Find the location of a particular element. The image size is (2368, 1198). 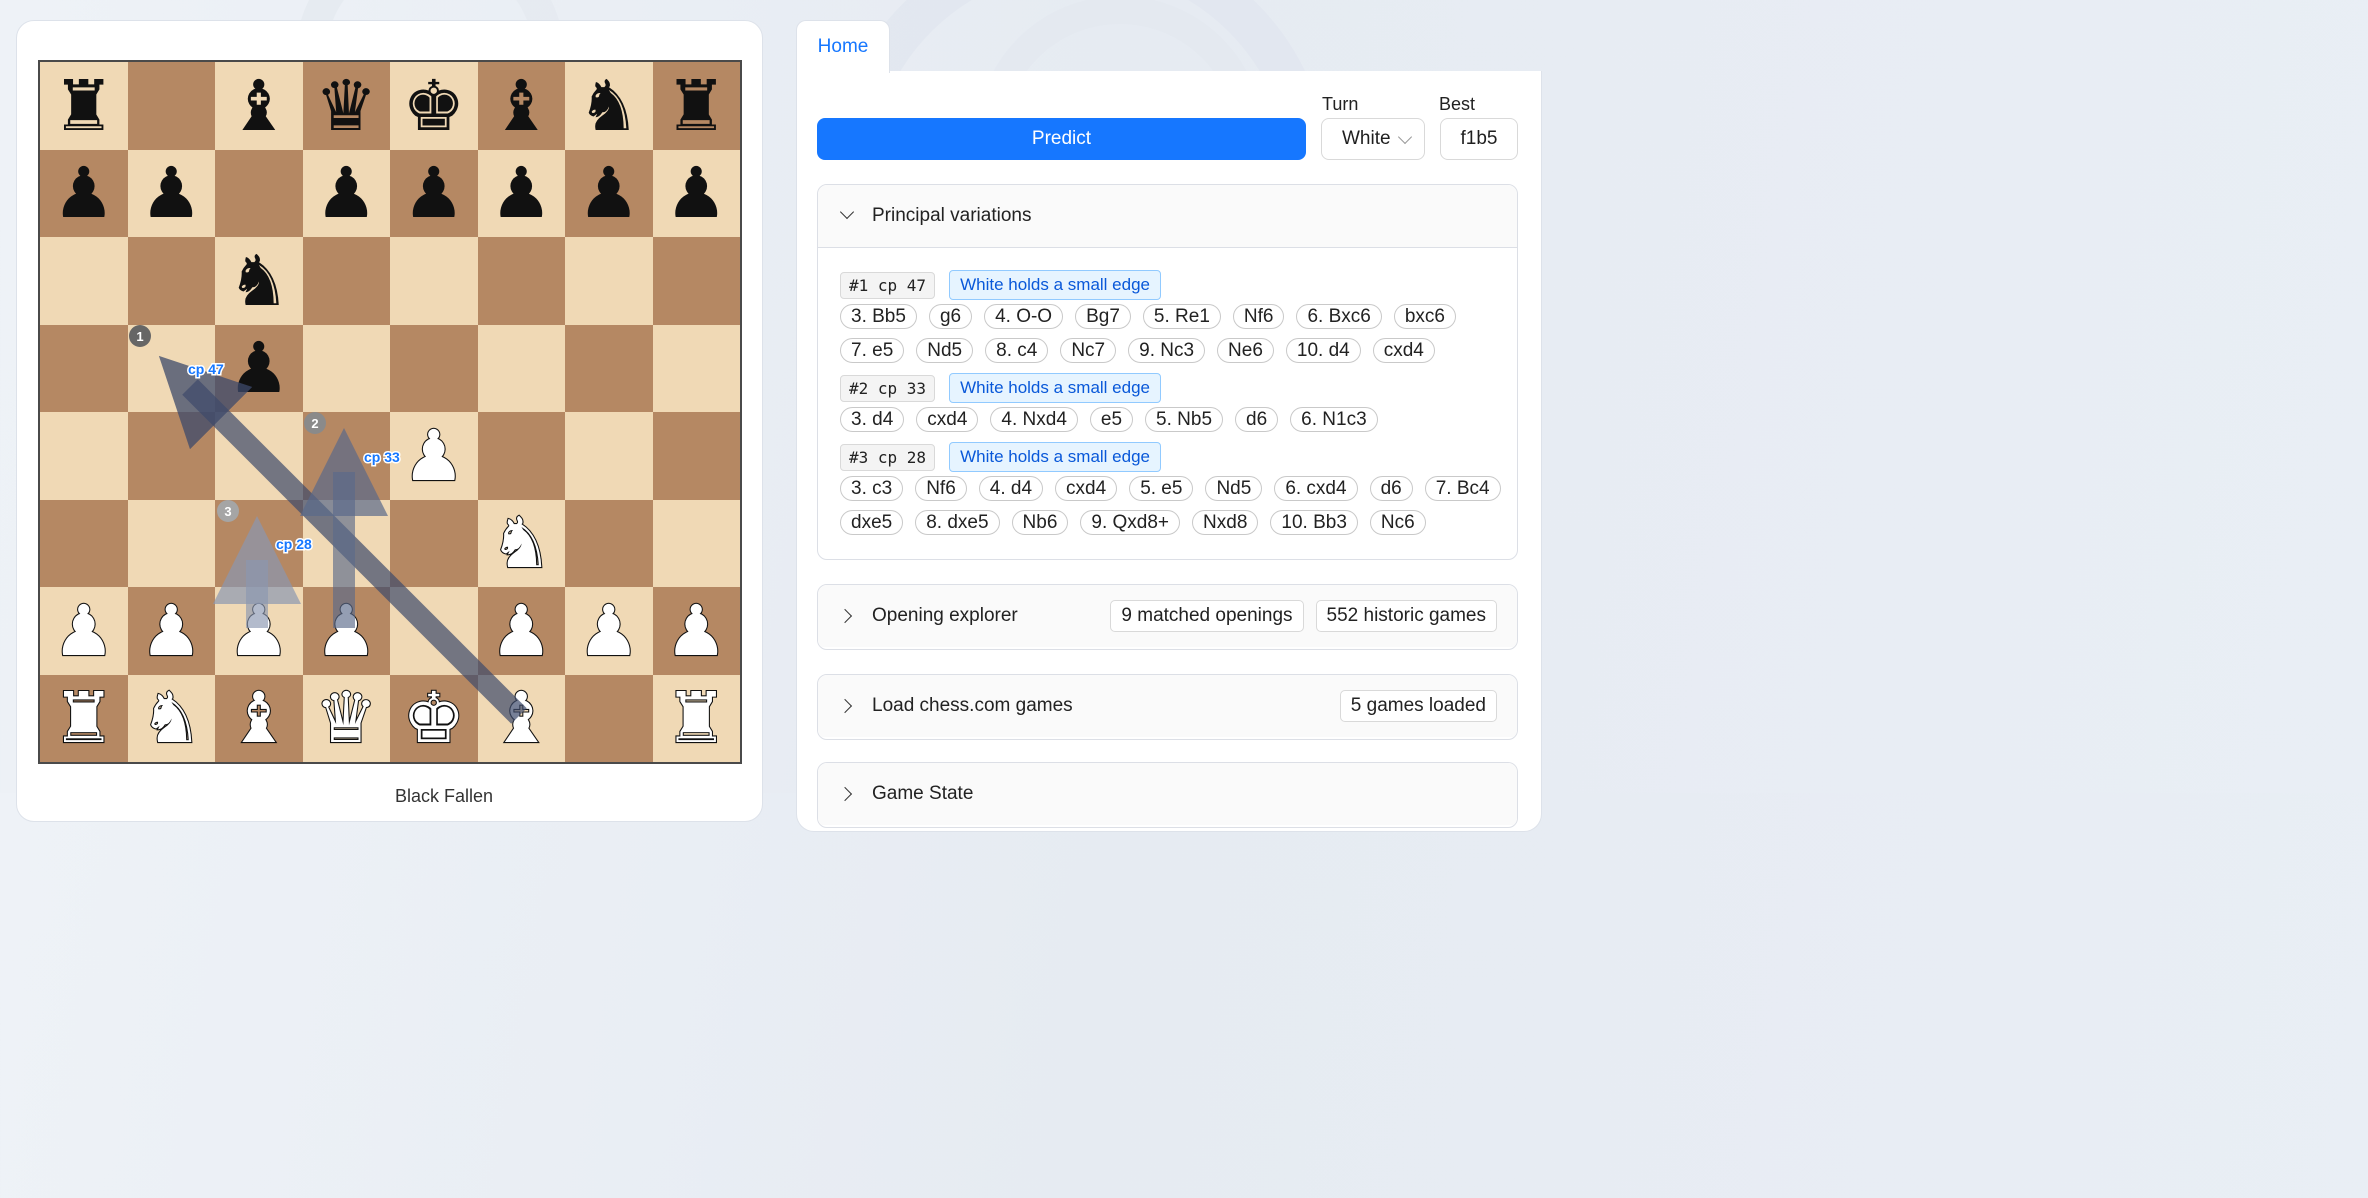

square-f4 is located at coordinates (521, 456).